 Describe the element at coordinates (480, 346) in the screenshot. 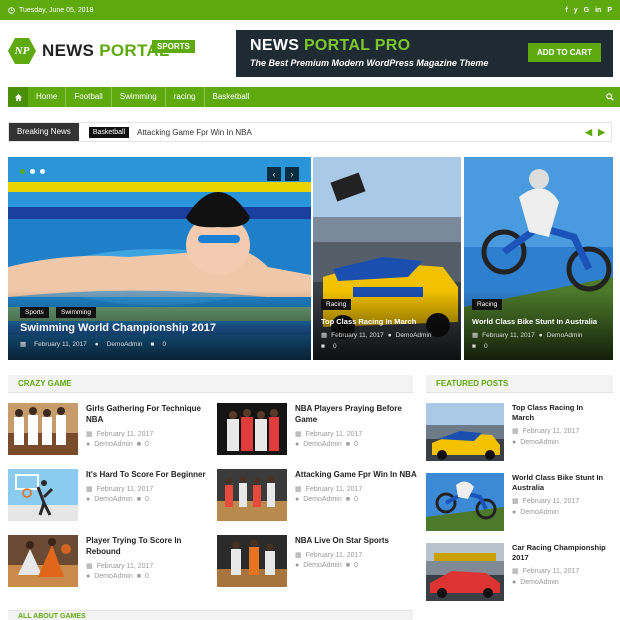

I see `slide-comments: ■ 0` at that location.